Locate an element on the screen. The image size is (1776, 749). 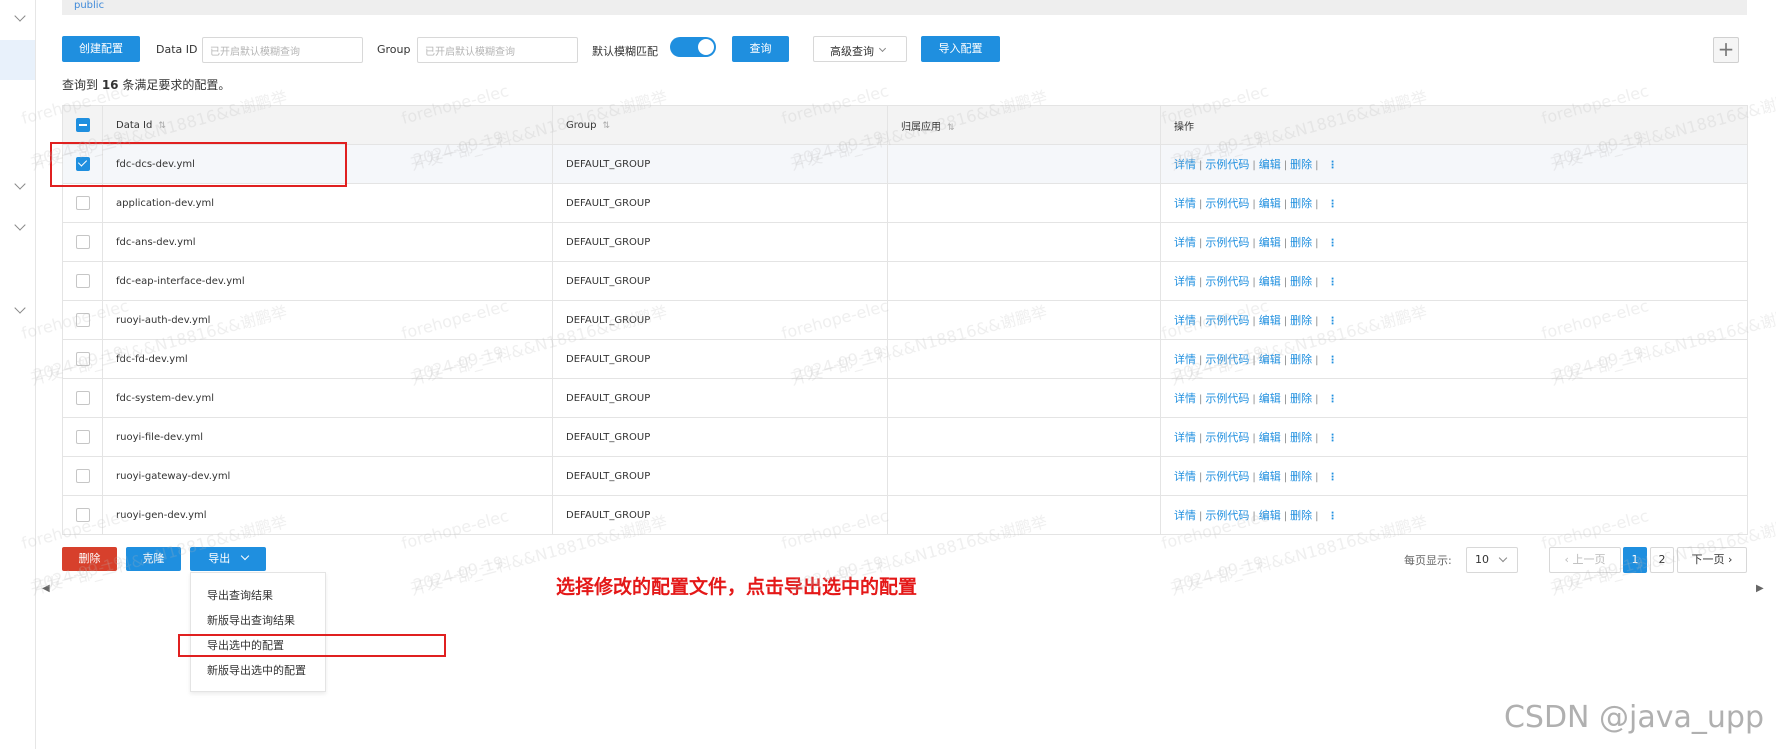
select-all-checkbox is located at coordinates (82, 125).